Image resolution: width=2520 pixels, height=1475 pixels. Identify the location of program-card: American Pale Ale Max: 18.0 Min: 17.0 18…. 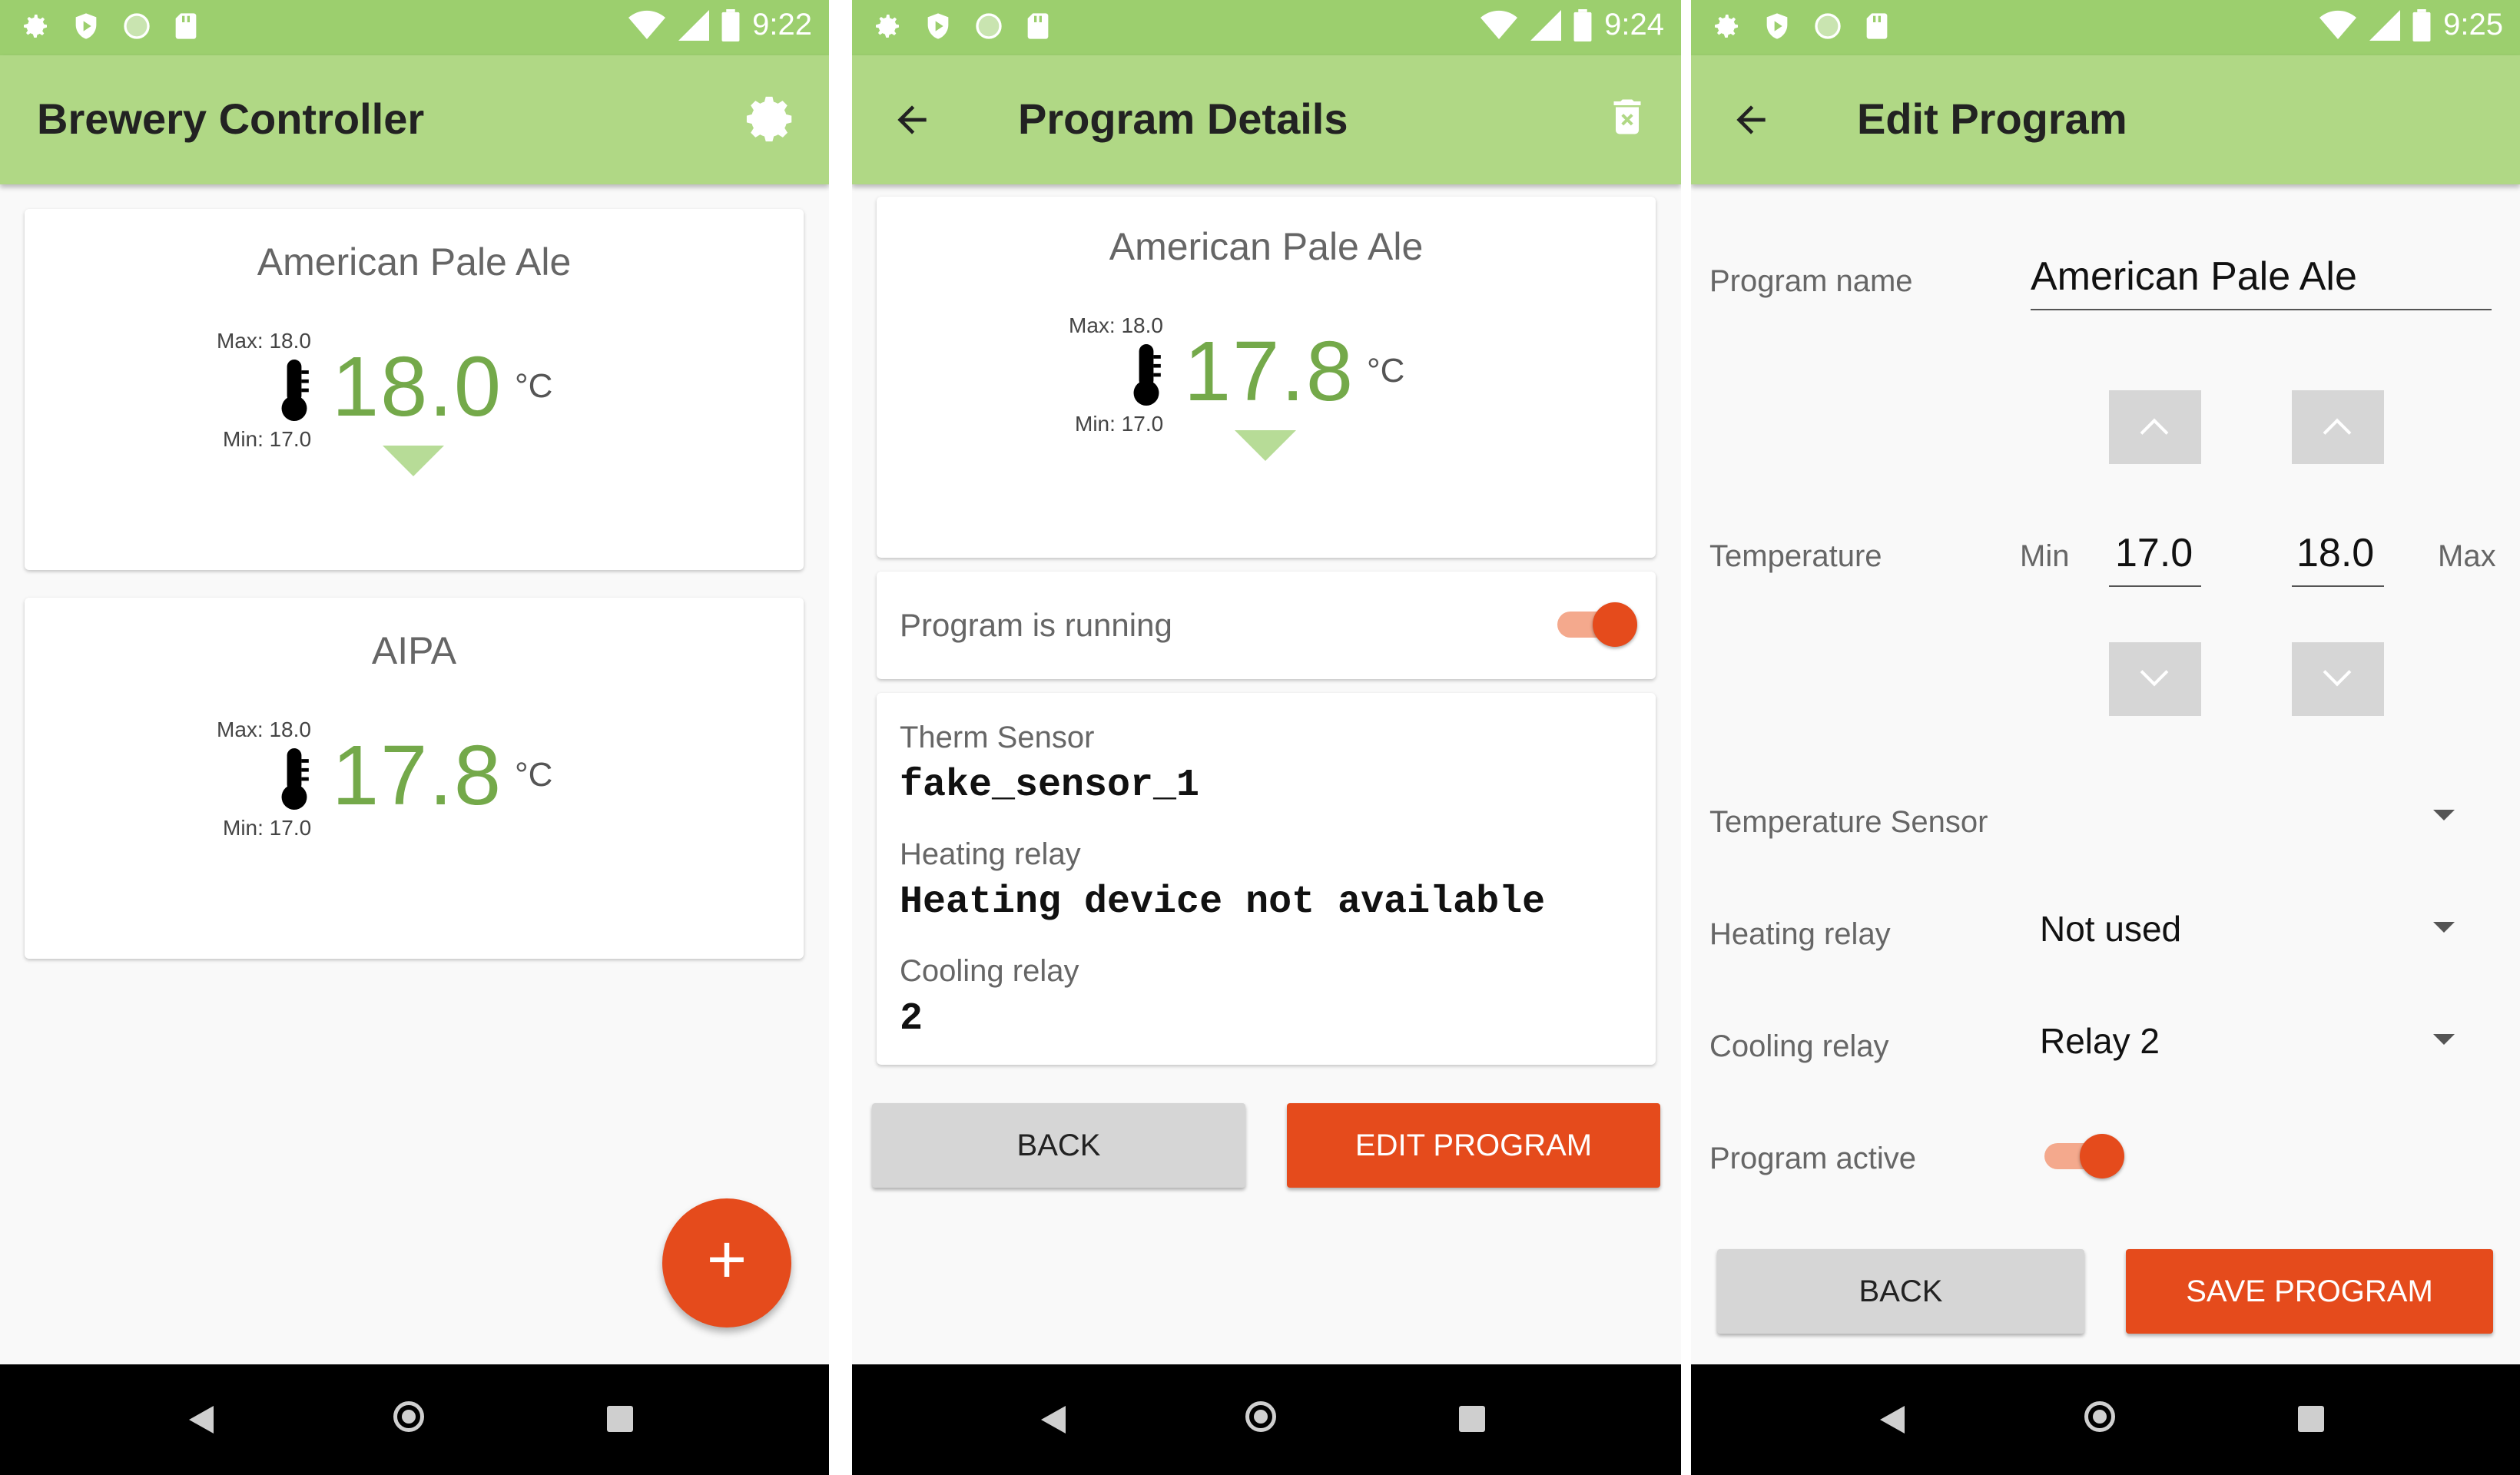
(414, 389).